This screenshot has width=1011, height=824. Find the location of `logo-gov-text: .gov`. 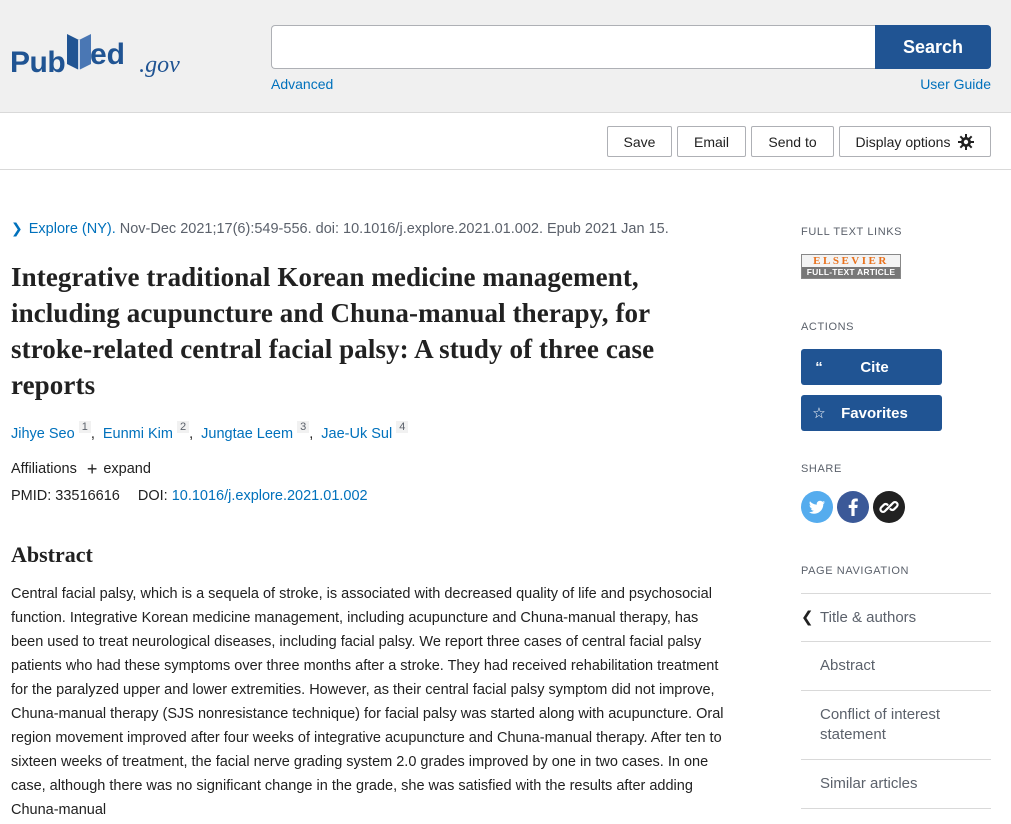

logo-gov-text: .gov is located at coordinates (159, 65).